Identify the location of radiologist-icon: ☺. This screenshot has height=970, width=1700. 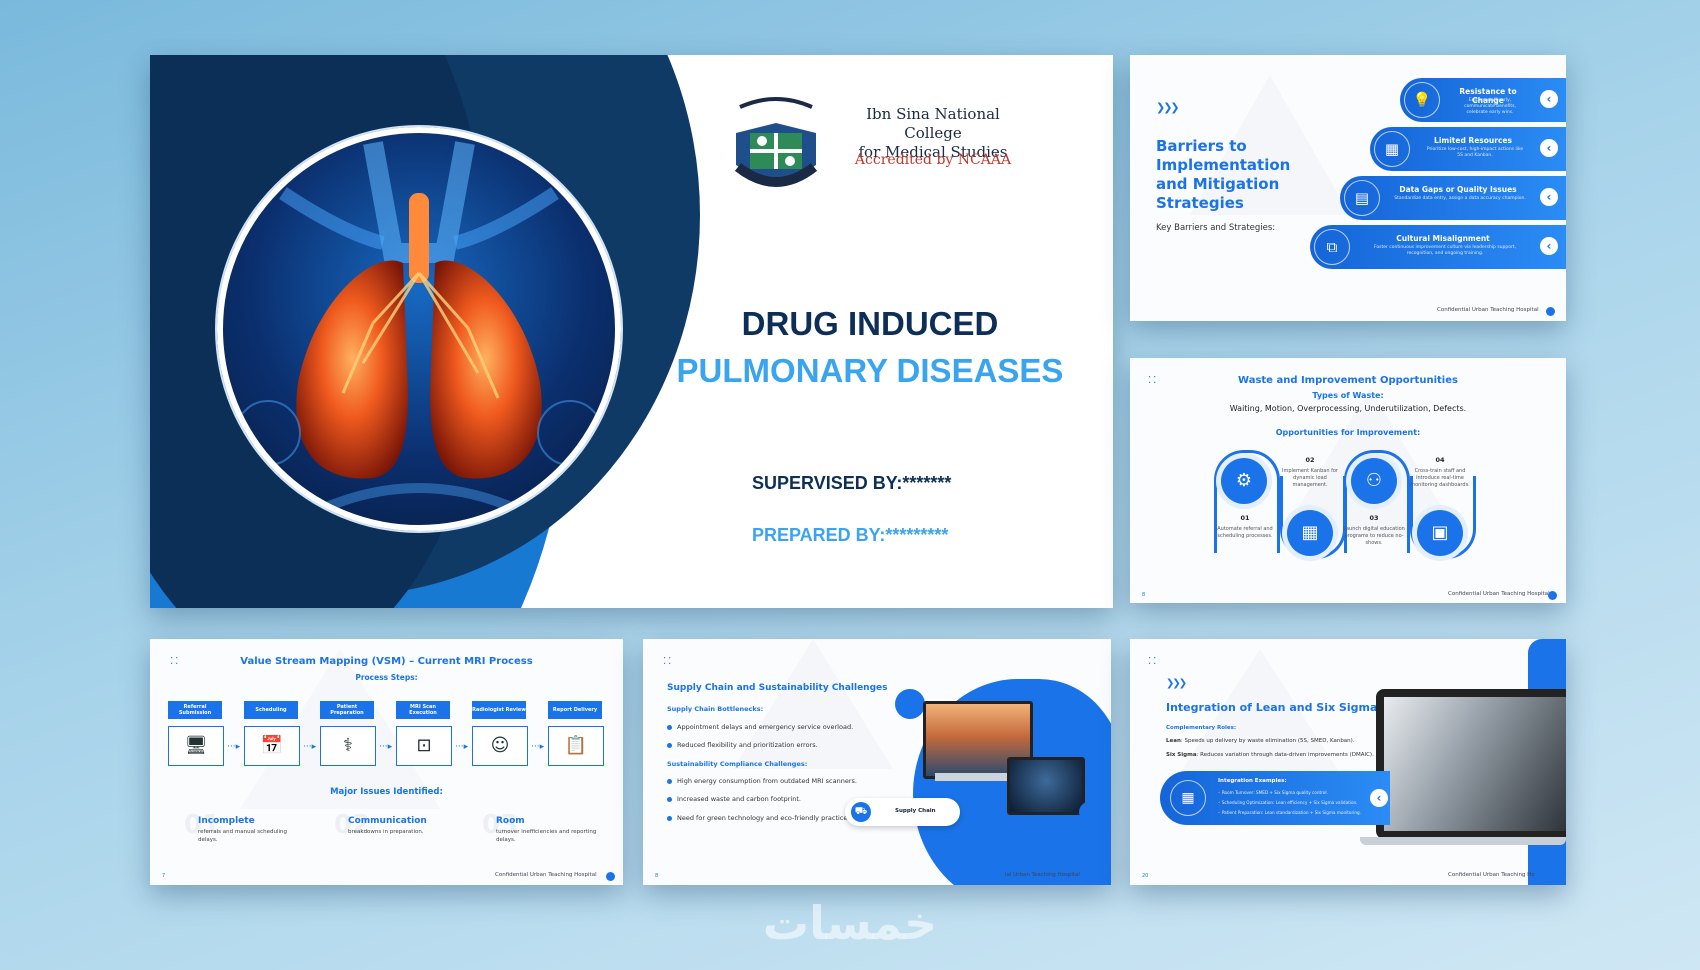
(500, 746).